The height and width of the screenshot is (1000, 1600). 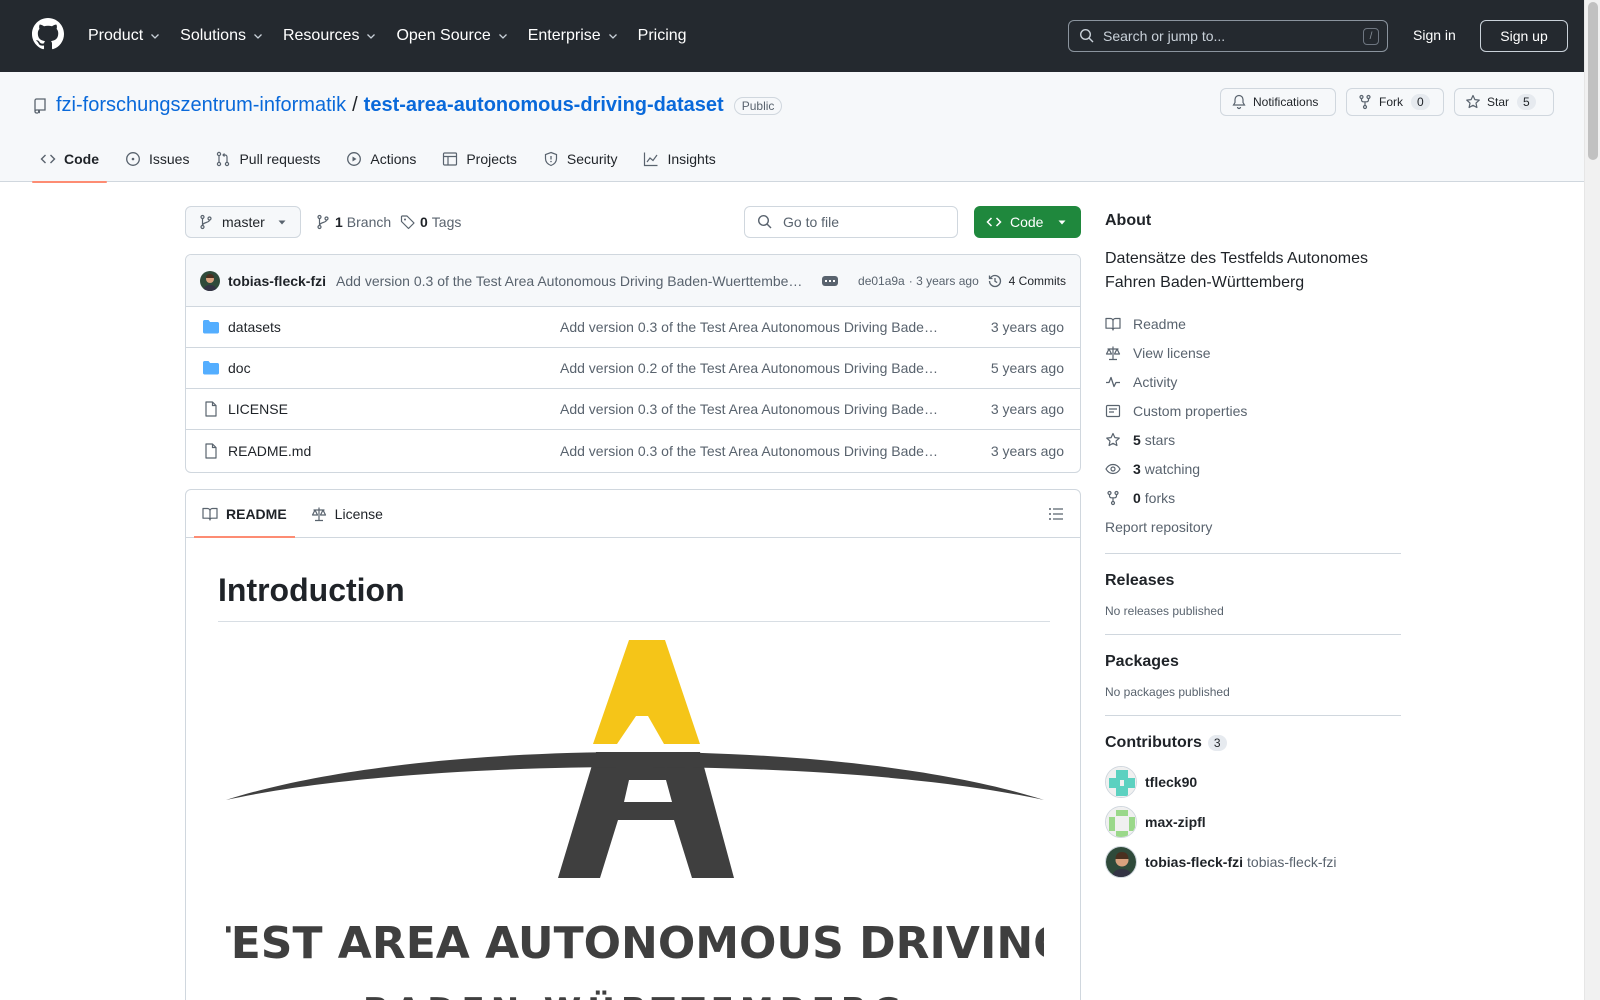 I want to click on about-title: About, so click(x=1128, y=220).